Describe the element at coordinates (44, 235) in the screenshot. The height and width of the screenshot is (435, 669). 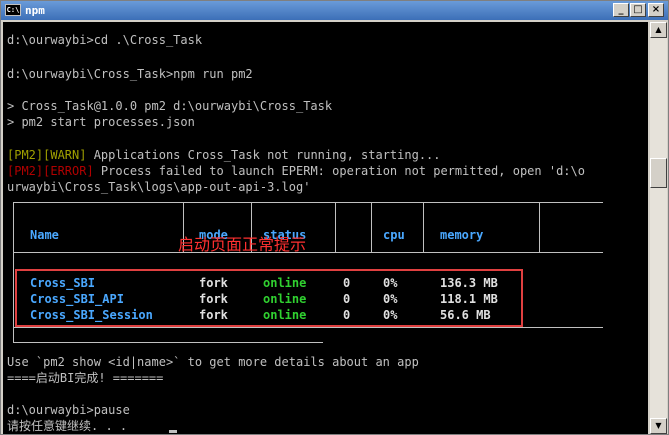
I see `header-name: Name` at that location.